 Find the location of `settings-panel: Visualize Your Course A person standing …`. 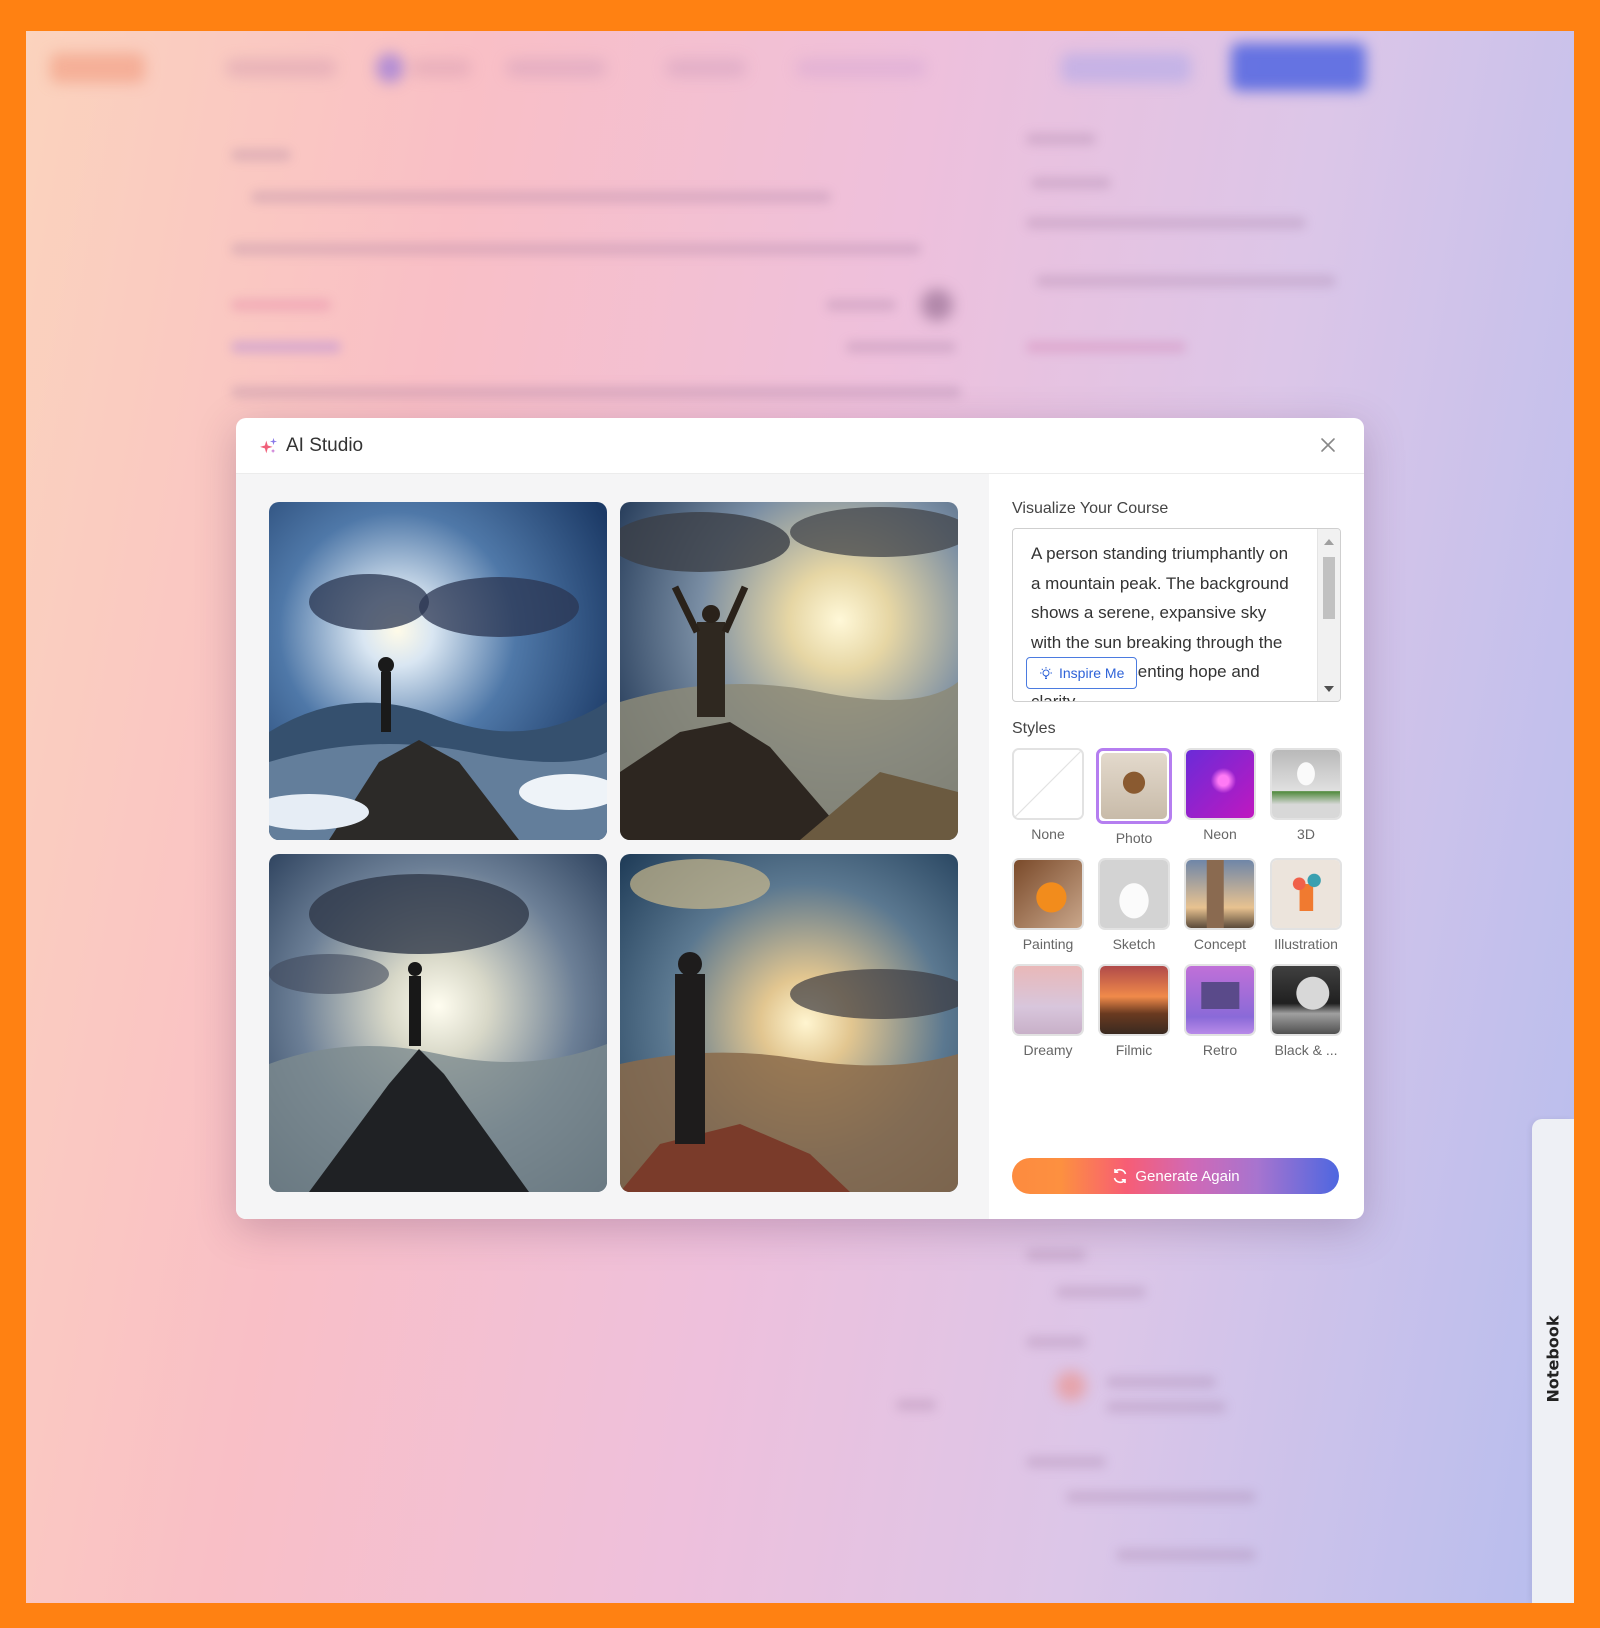

settings-panel: Visualize Your Course A person standing … is located at coordinates (1176, 846).